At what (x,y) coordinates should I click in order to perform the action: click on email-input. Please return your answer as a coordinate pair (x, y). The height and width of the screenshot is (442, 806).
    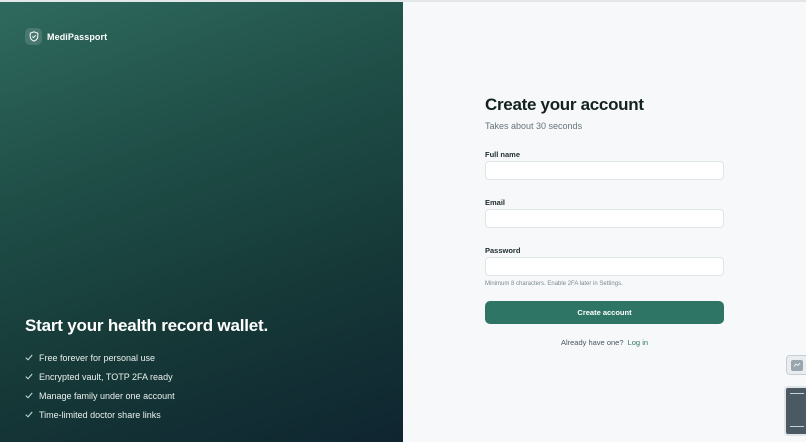
    Looking at the image, I should click on (604, 218).